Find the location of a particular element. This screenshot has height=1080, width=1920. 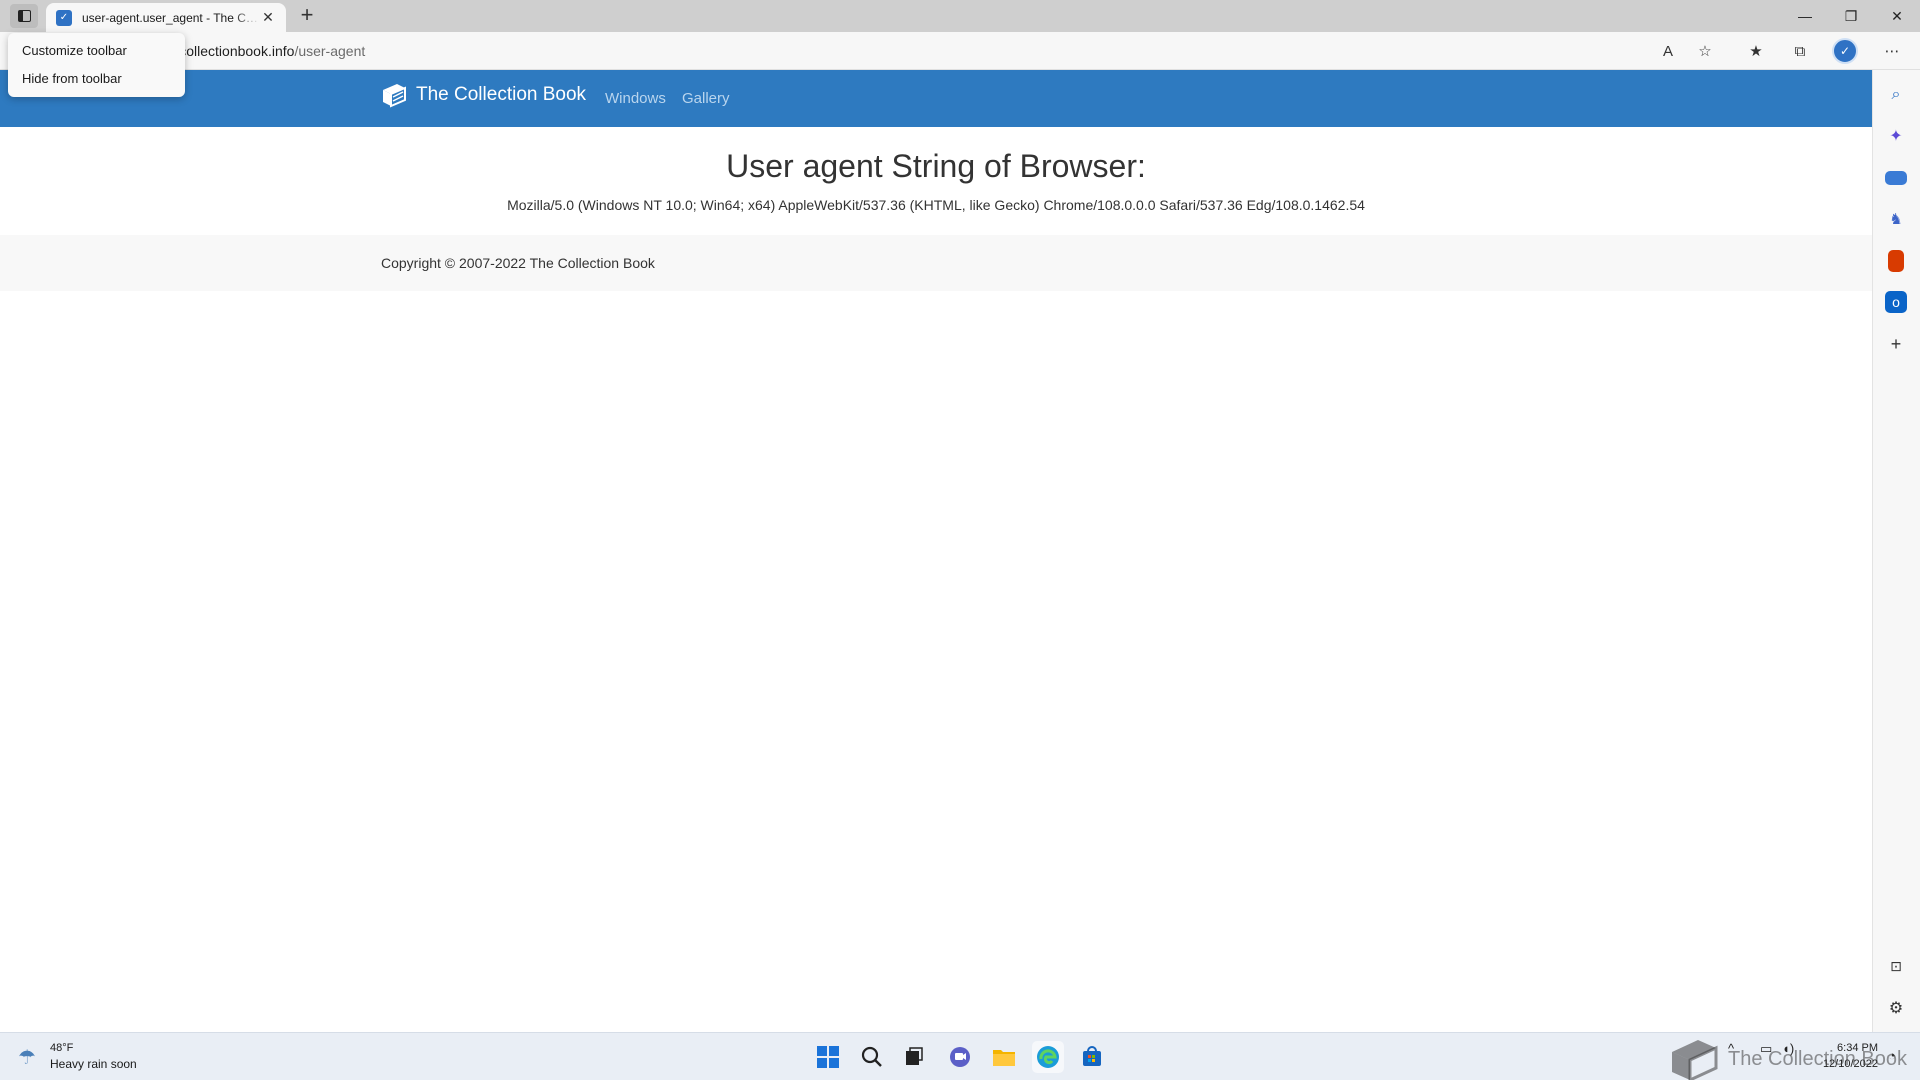

weather-temperature: 48°F is located at coordinates (61, 1048).